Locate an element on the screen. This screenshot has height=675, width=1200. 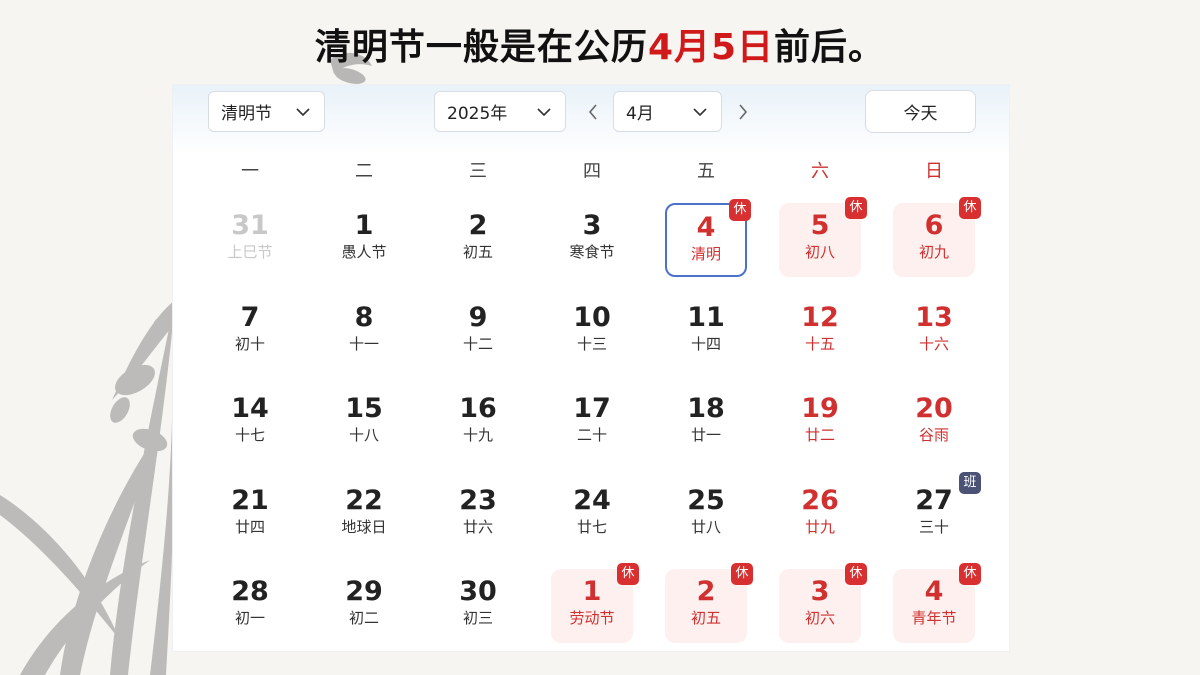
day-number: 18 is located at coordinates (706, 408).